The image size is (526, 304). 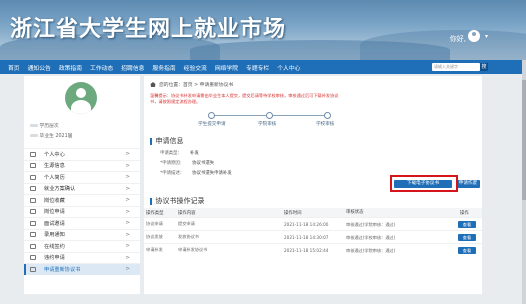 I want to click on nav-item-policies: 政策指南, so click(x=70, y=67).